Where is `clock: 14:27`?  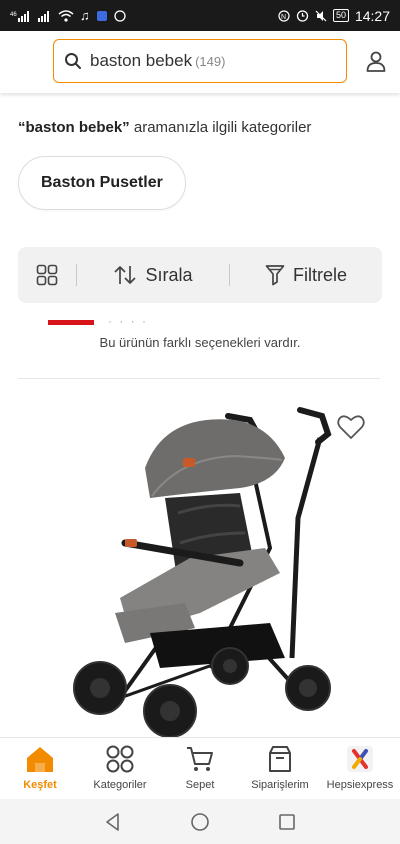 clock: 14:27 is located at coordinates (372, 15).